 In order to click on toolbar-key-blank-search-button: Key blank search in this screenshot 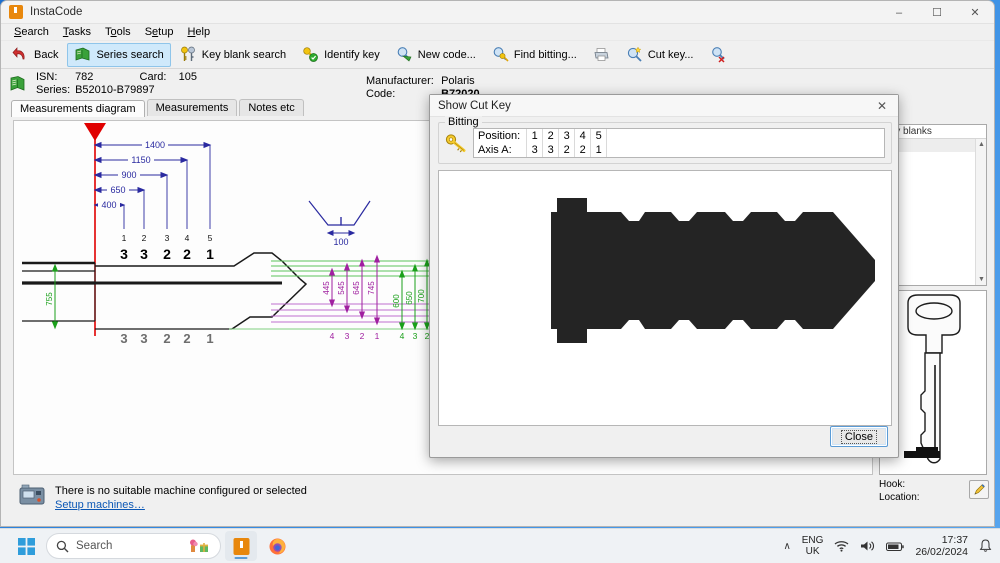, I will do `click(233, 55)`.